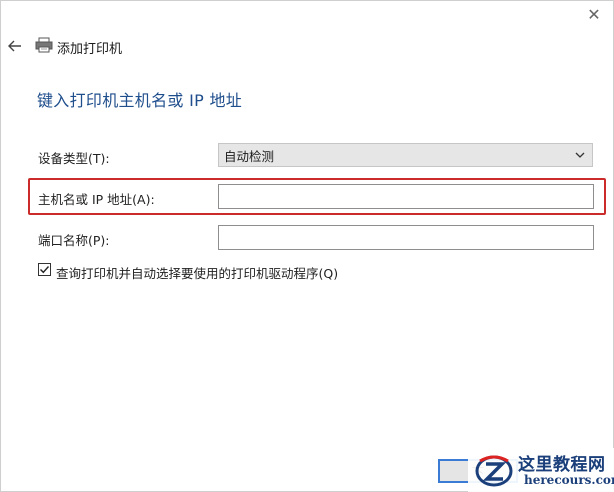  What do you see at coordinates (249, 156) in the screenshot?
I see `device-type-selected-value: 自动检测` at bounding box center [249, 156].